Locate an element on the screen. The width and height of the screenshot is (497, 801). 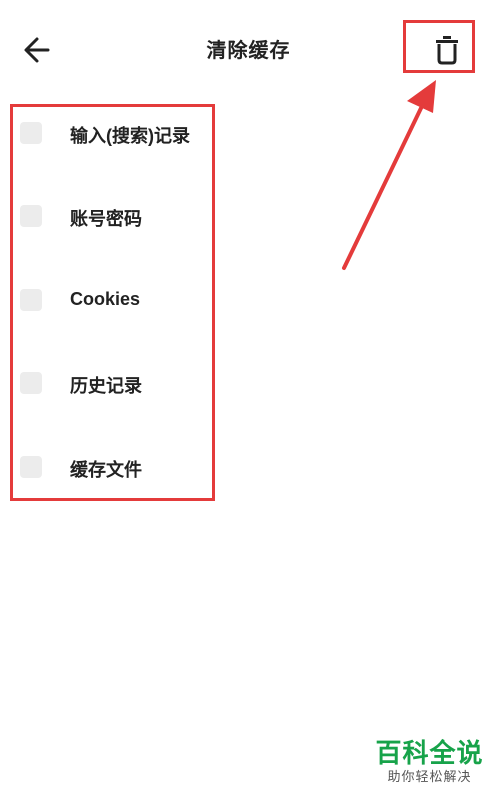
watermark: 百科全说 助你轻松解决 is located at coordinates (429, 762).